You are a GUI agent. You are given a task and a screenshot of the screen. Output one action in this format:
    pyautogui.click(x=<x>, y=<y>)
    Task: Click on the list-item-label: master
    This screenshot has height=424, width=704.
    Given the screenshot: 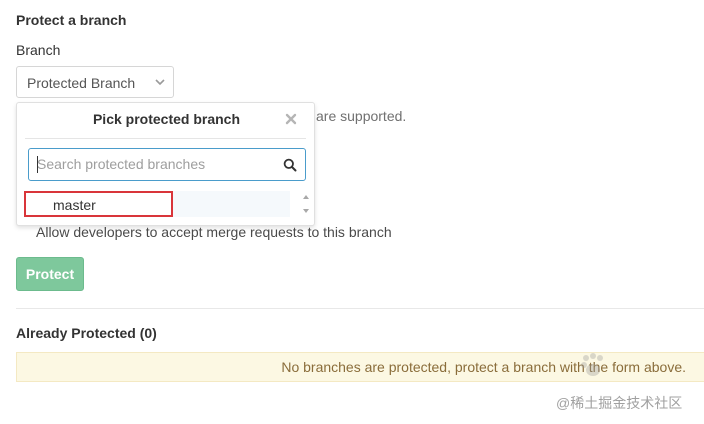 What is the action you would take?
    pyautogui.click(x=74, y=205)
    